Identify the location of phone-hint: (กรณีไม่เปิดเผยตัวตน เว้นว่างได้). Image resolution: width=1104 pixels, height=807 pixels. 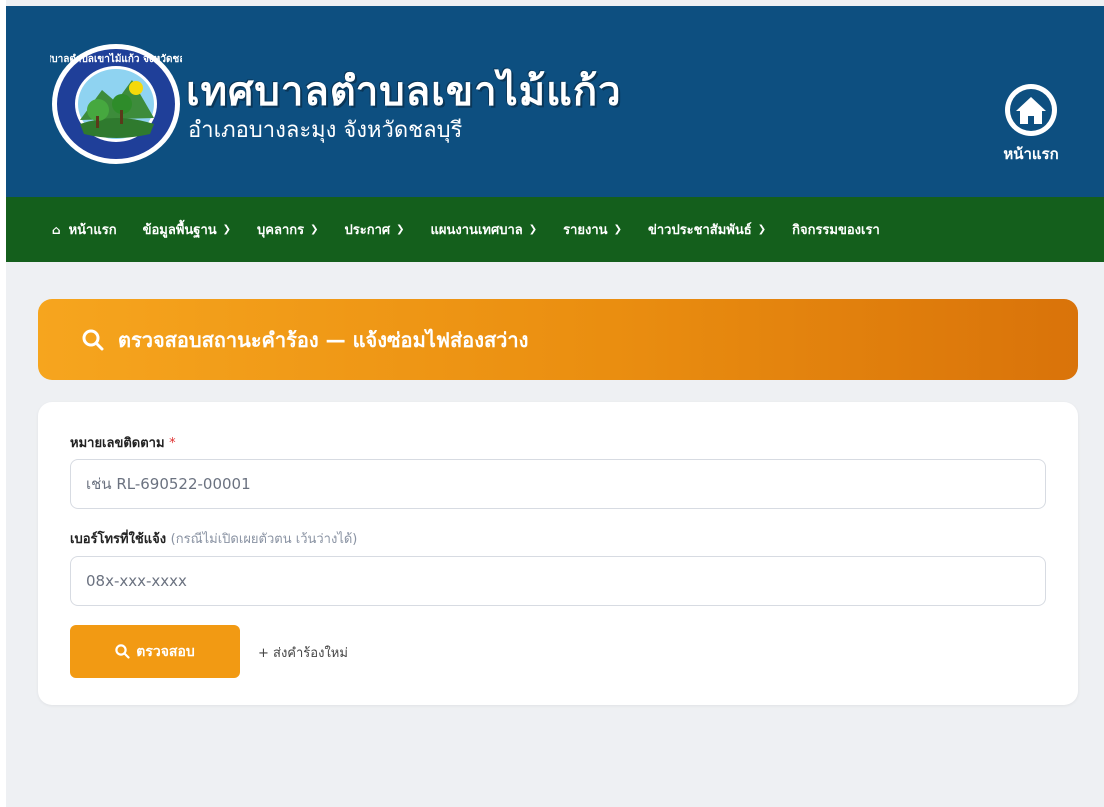
(264, 539).